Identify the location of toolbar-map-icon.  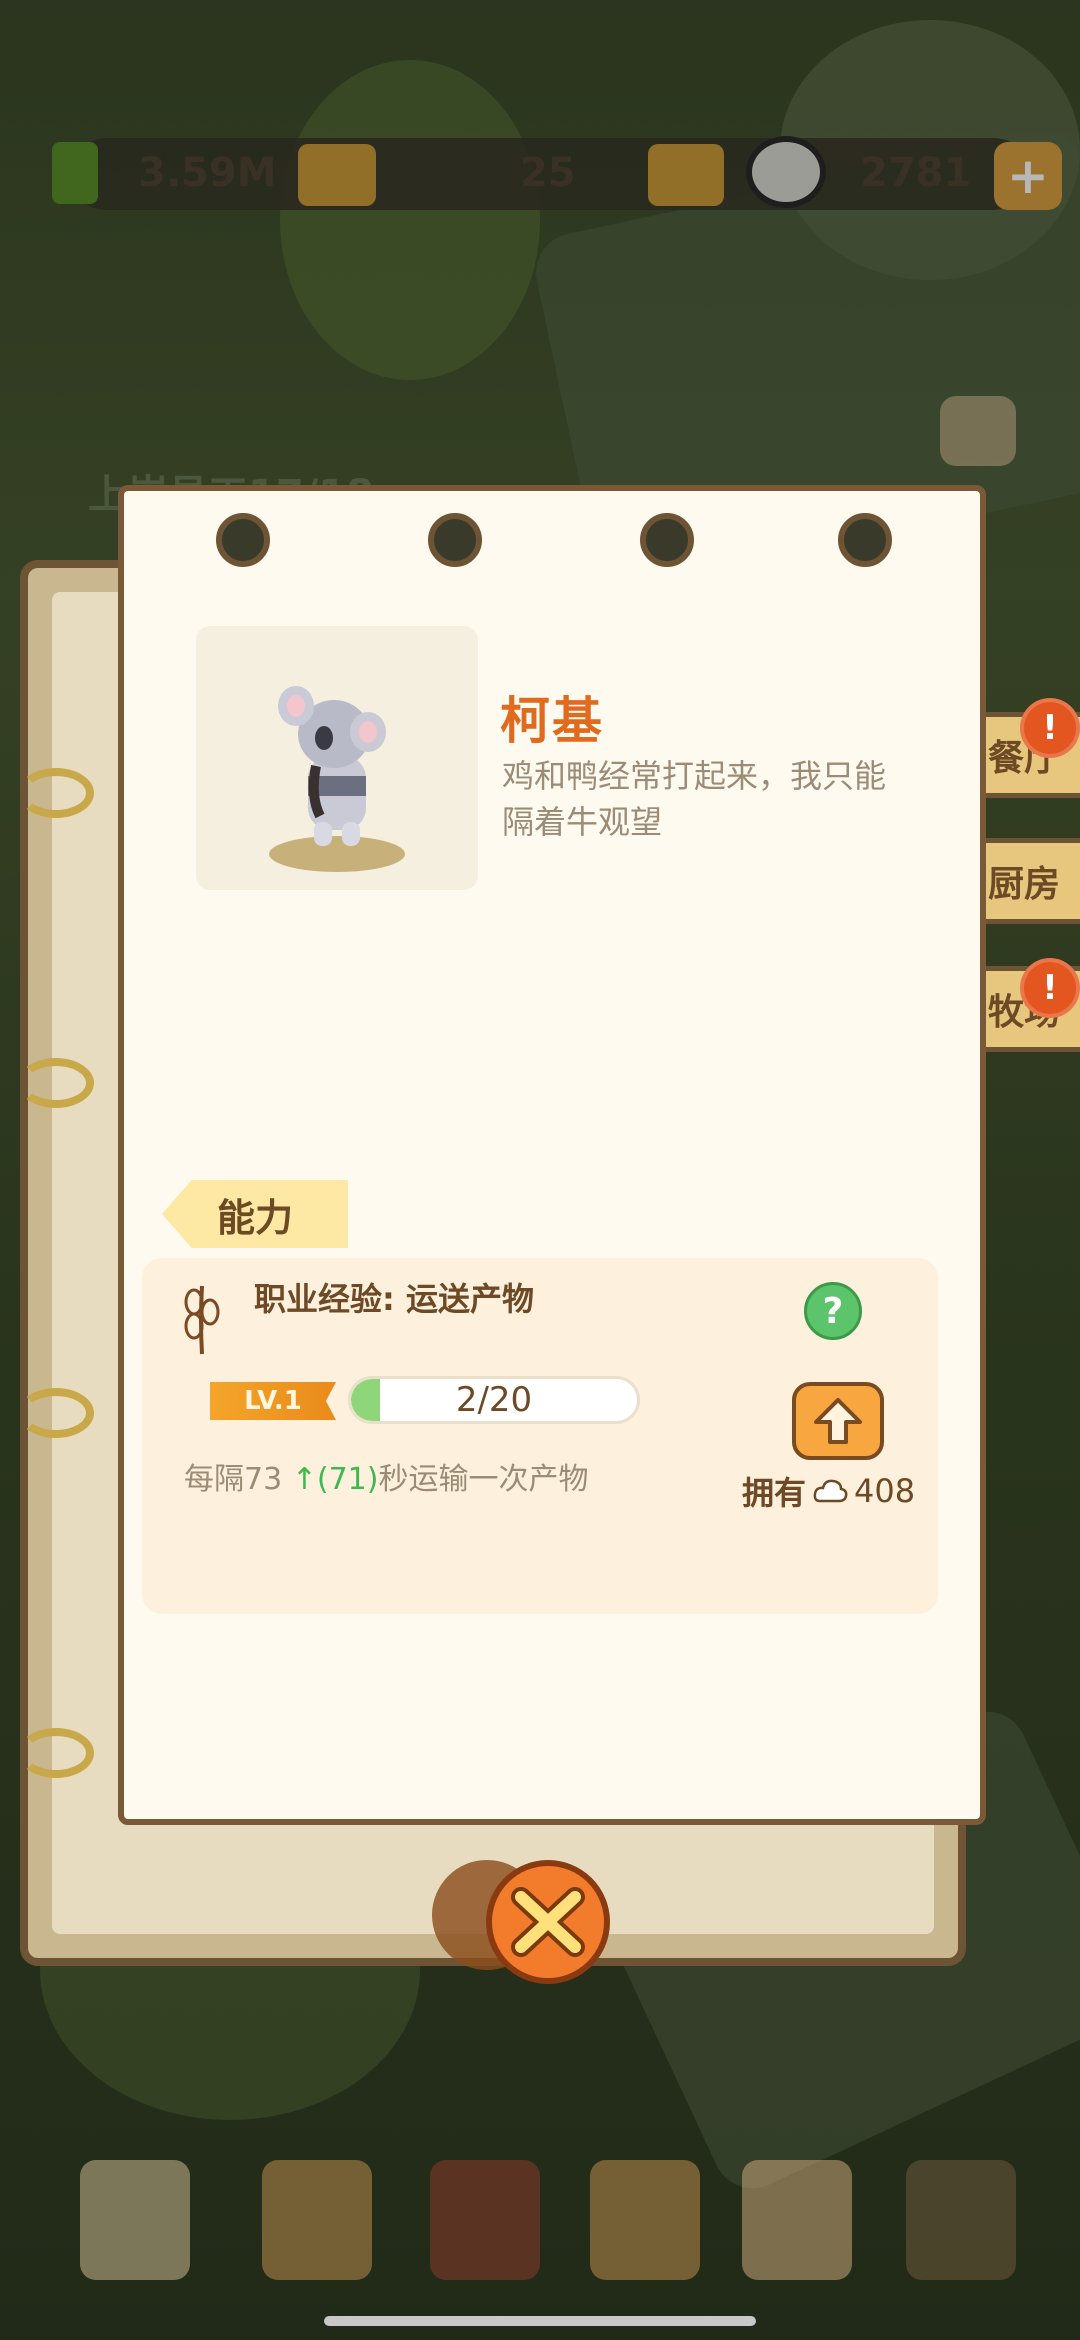
(135, 2220).